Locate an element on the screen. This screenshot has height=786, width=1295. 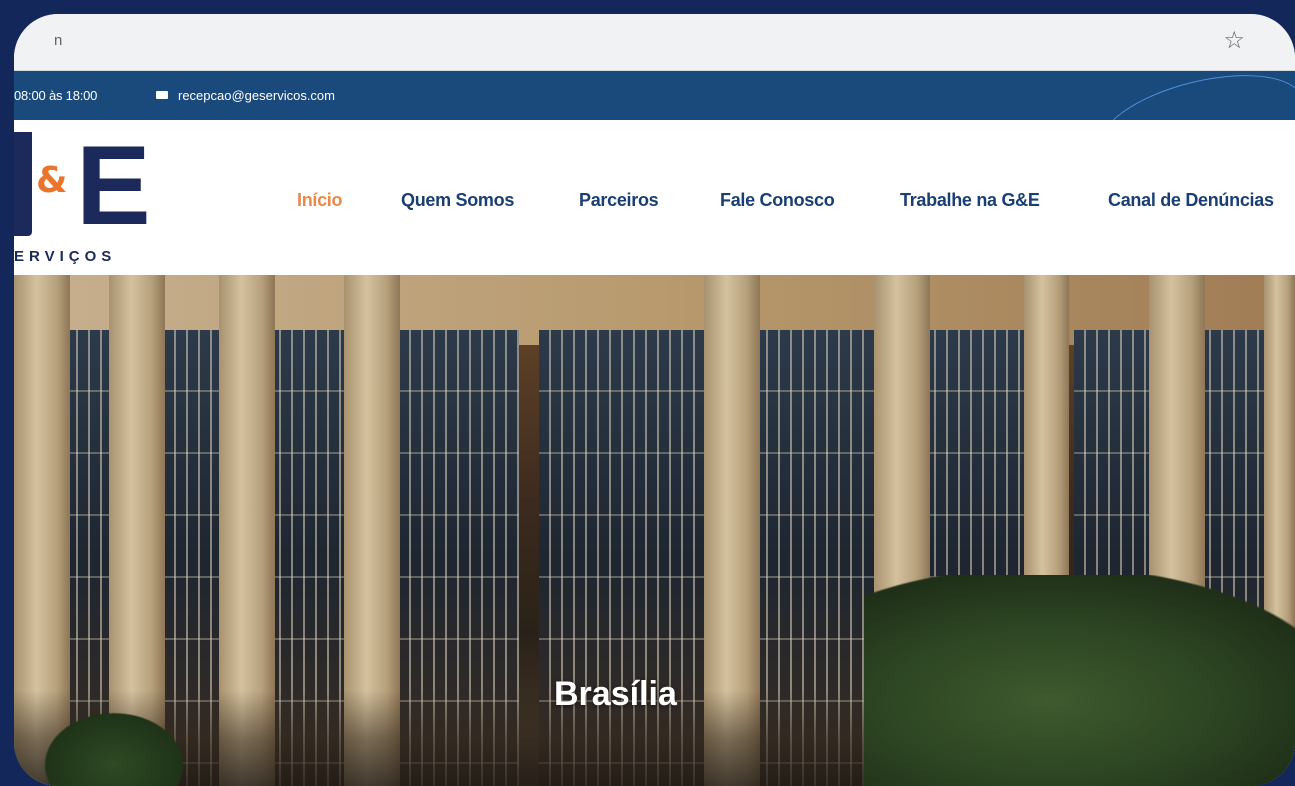
star-icon: ☆ is located at coordinates (1234, 40).